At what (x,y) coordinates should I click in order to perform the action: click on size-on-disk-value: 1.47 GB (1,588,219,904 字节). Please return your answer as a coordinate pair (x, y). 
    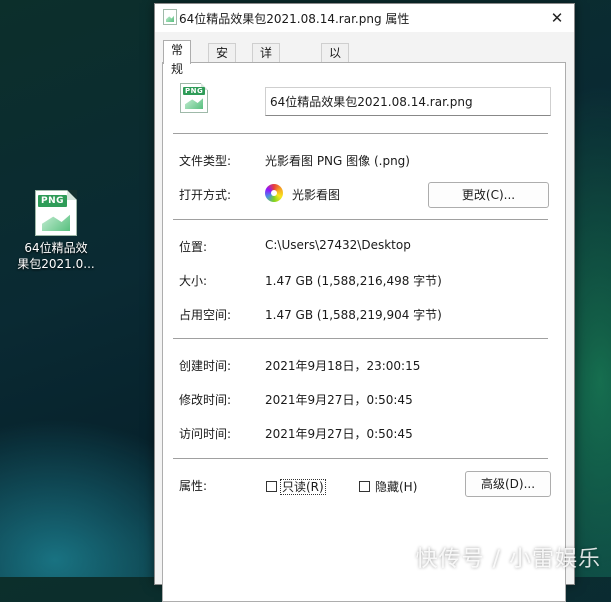
    Looking at the image, I should click on (353, 315).